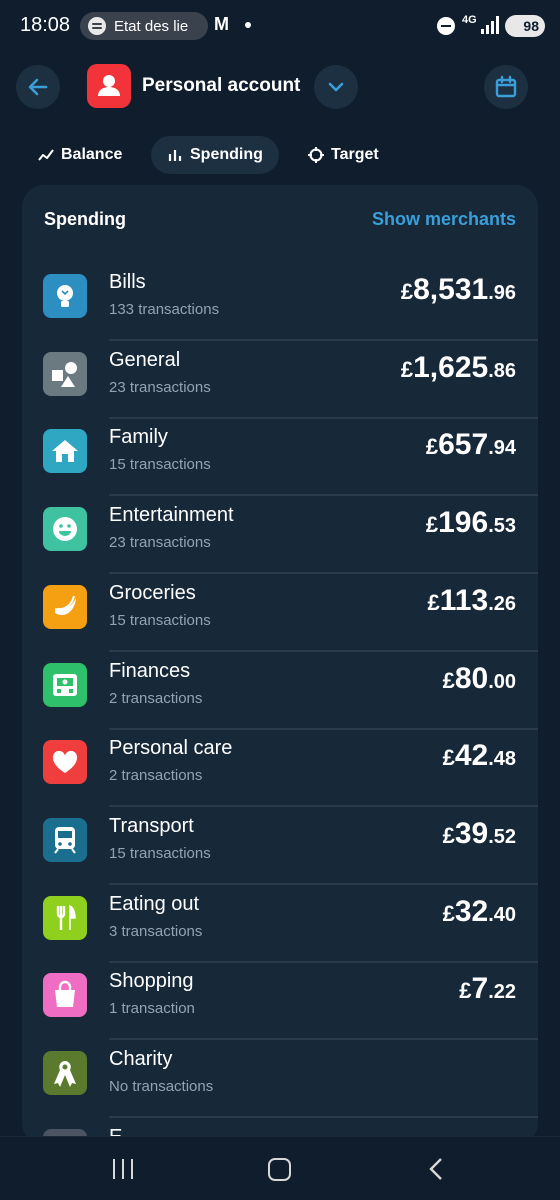  I want to click on house-icon, so click(65, 451).